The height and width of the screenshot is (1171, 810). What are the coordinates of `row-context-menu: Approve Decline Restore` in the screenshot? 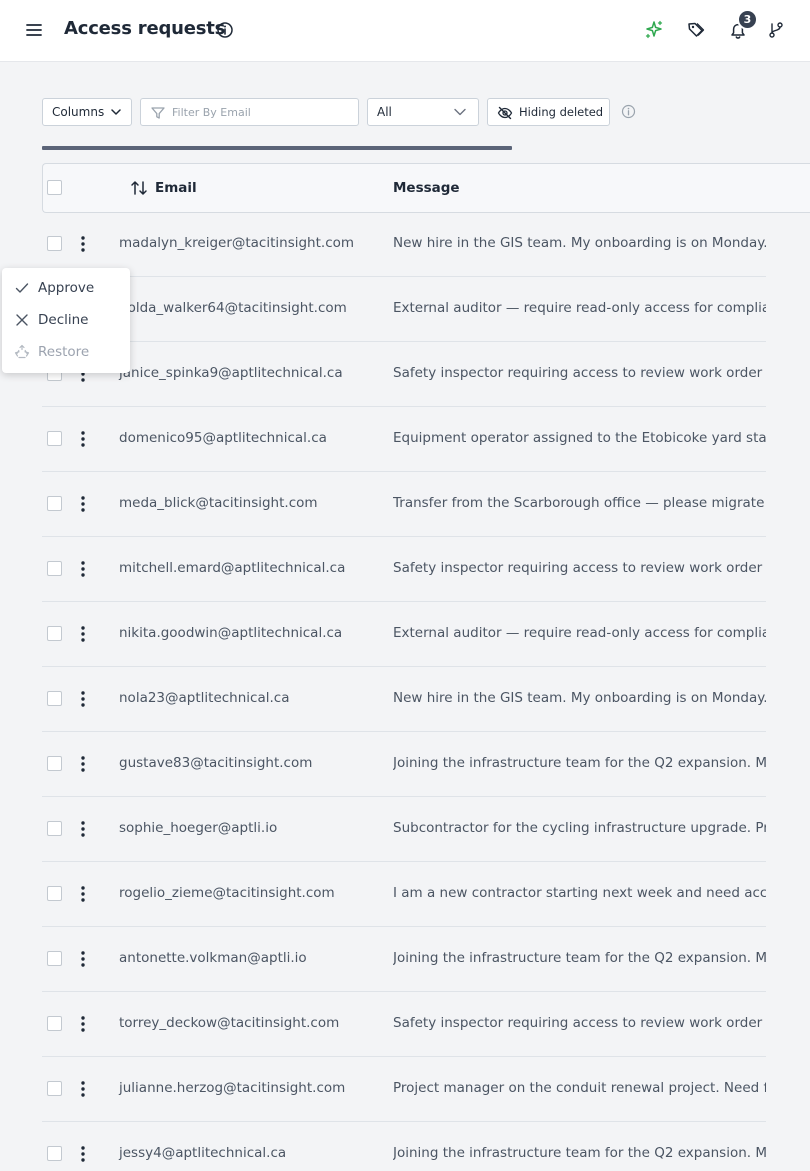 It's located at (66, 320).